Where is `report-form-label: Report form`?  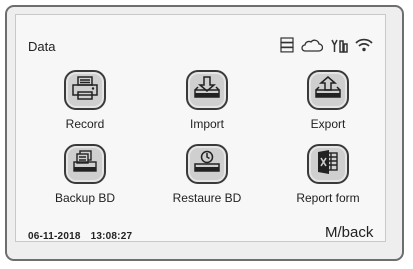
report-form-label: Report form is located at coordinates (328, 198).